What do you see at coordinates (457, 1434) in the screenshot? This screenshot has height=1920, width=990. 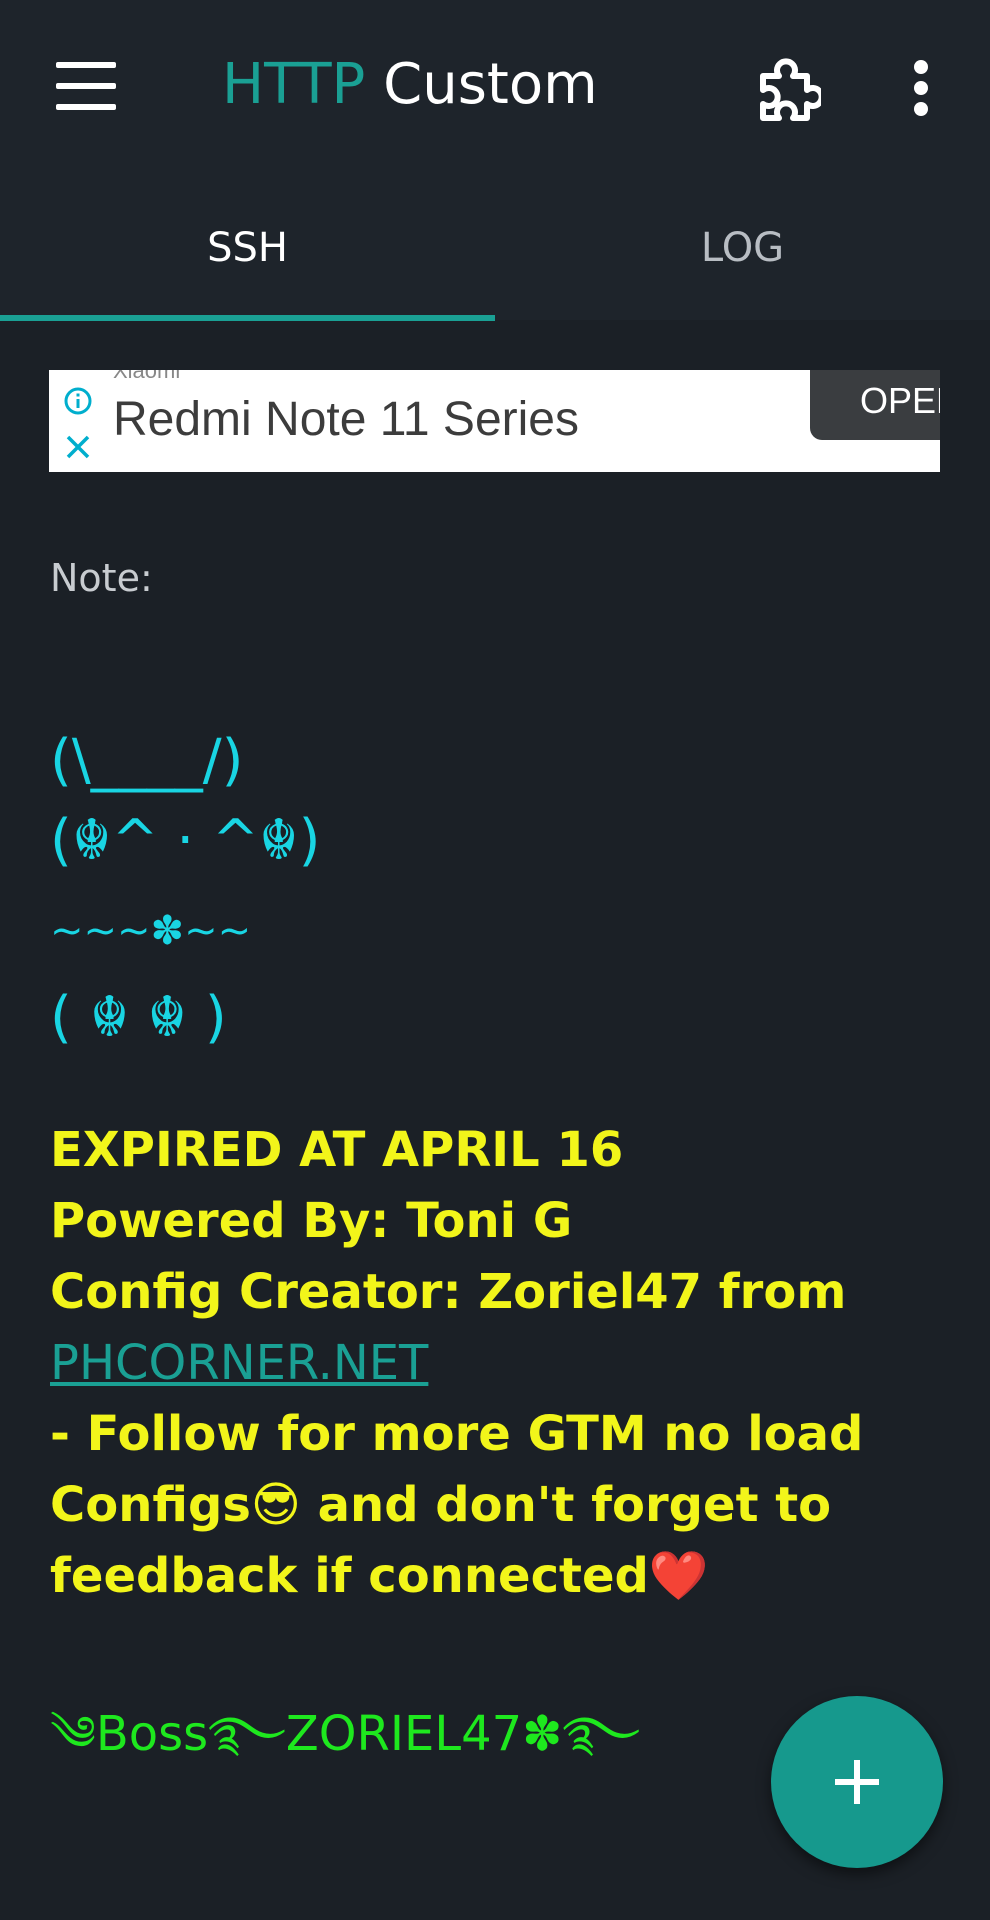 I see `message-line: - Follow for more GTM no load` at bounding box center [457, 1434].